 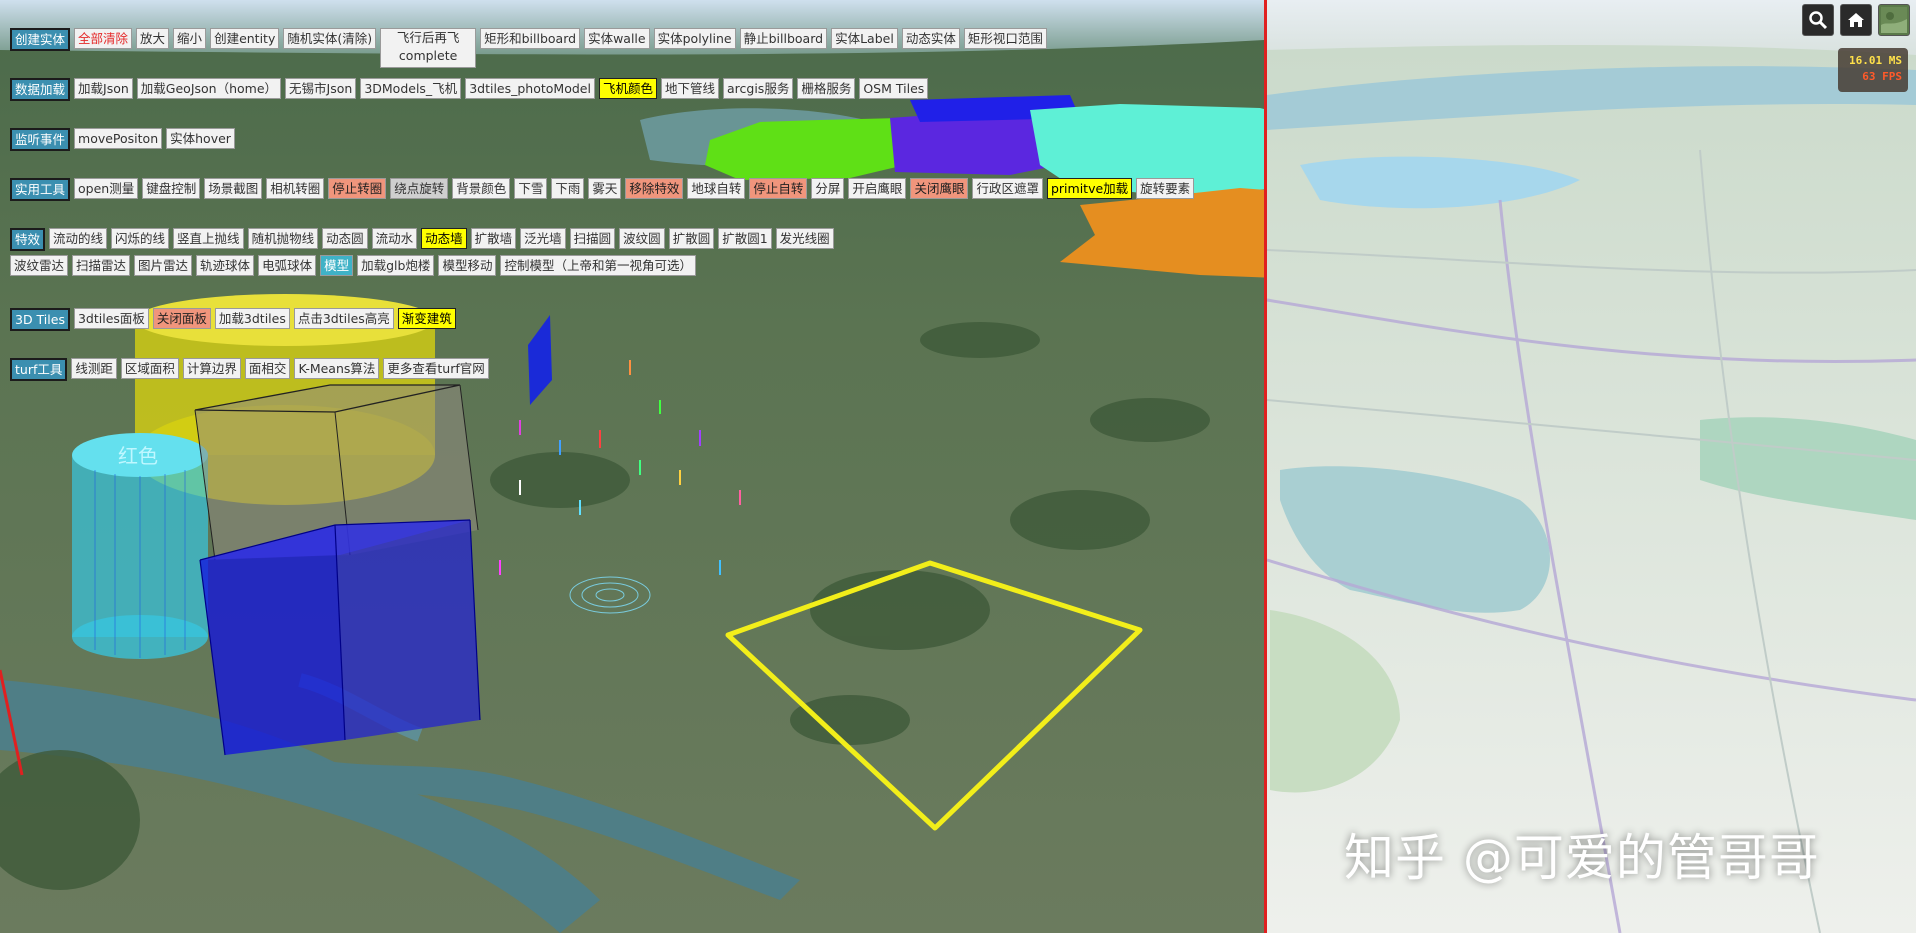 I want to click on primitive-load-button: primitve加载, so click(x=1089, y=188).